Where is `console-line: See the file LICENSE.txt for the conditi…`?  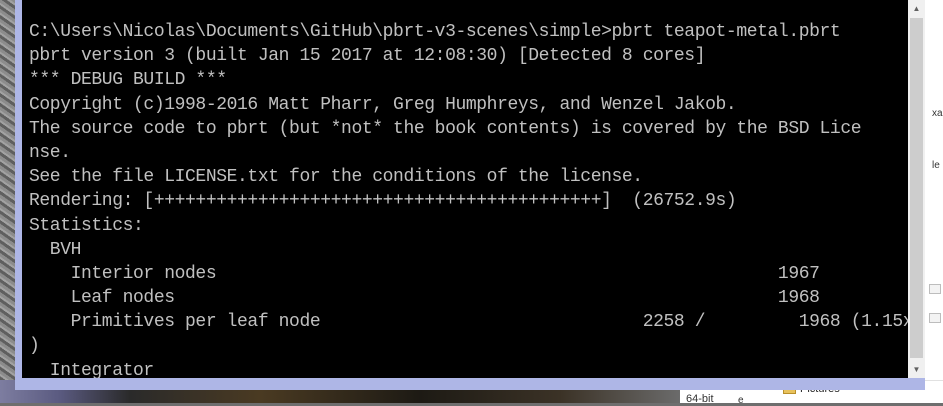
console-line: See the file LICENSE.txt for the conditi… is located at coordinates (336, 177).